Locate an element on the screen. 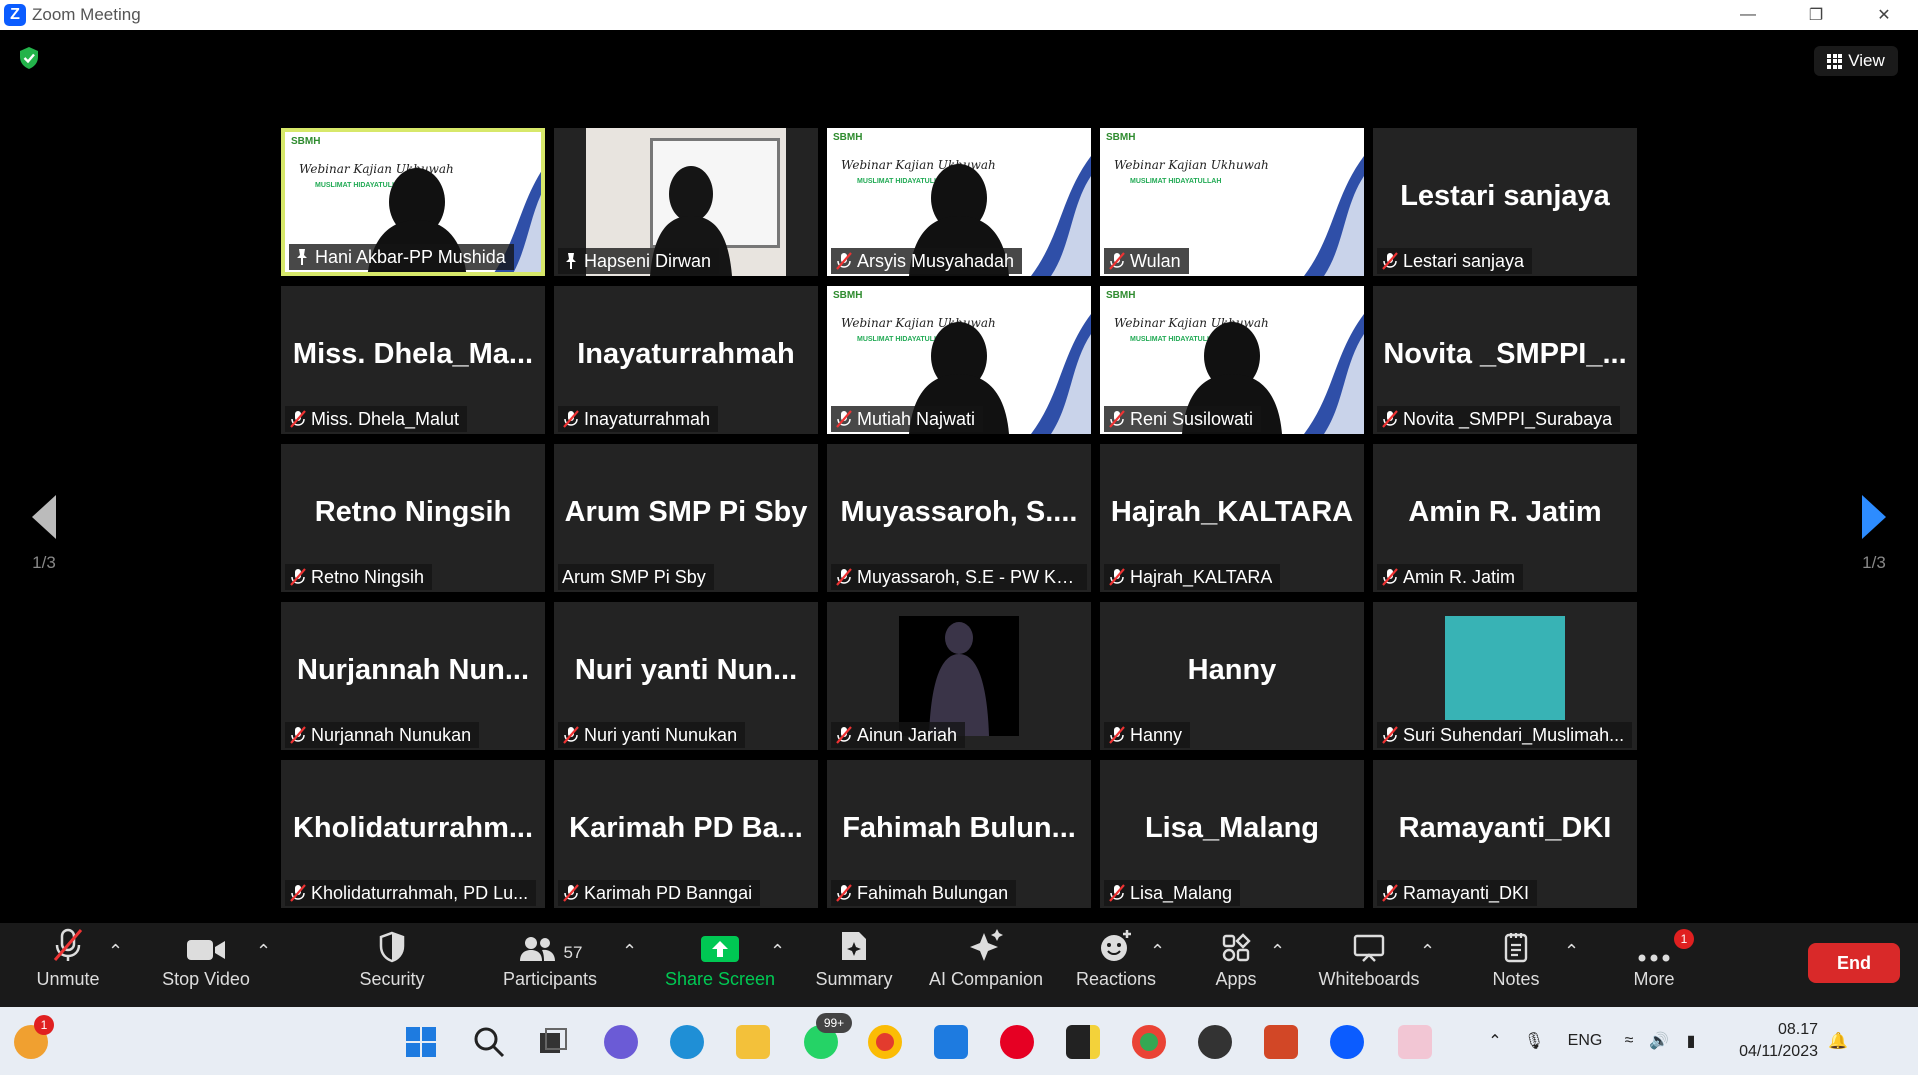 This screenshot has width=1918, height=1075. unmute-label: Unmute is located at coordinates (68, 979).